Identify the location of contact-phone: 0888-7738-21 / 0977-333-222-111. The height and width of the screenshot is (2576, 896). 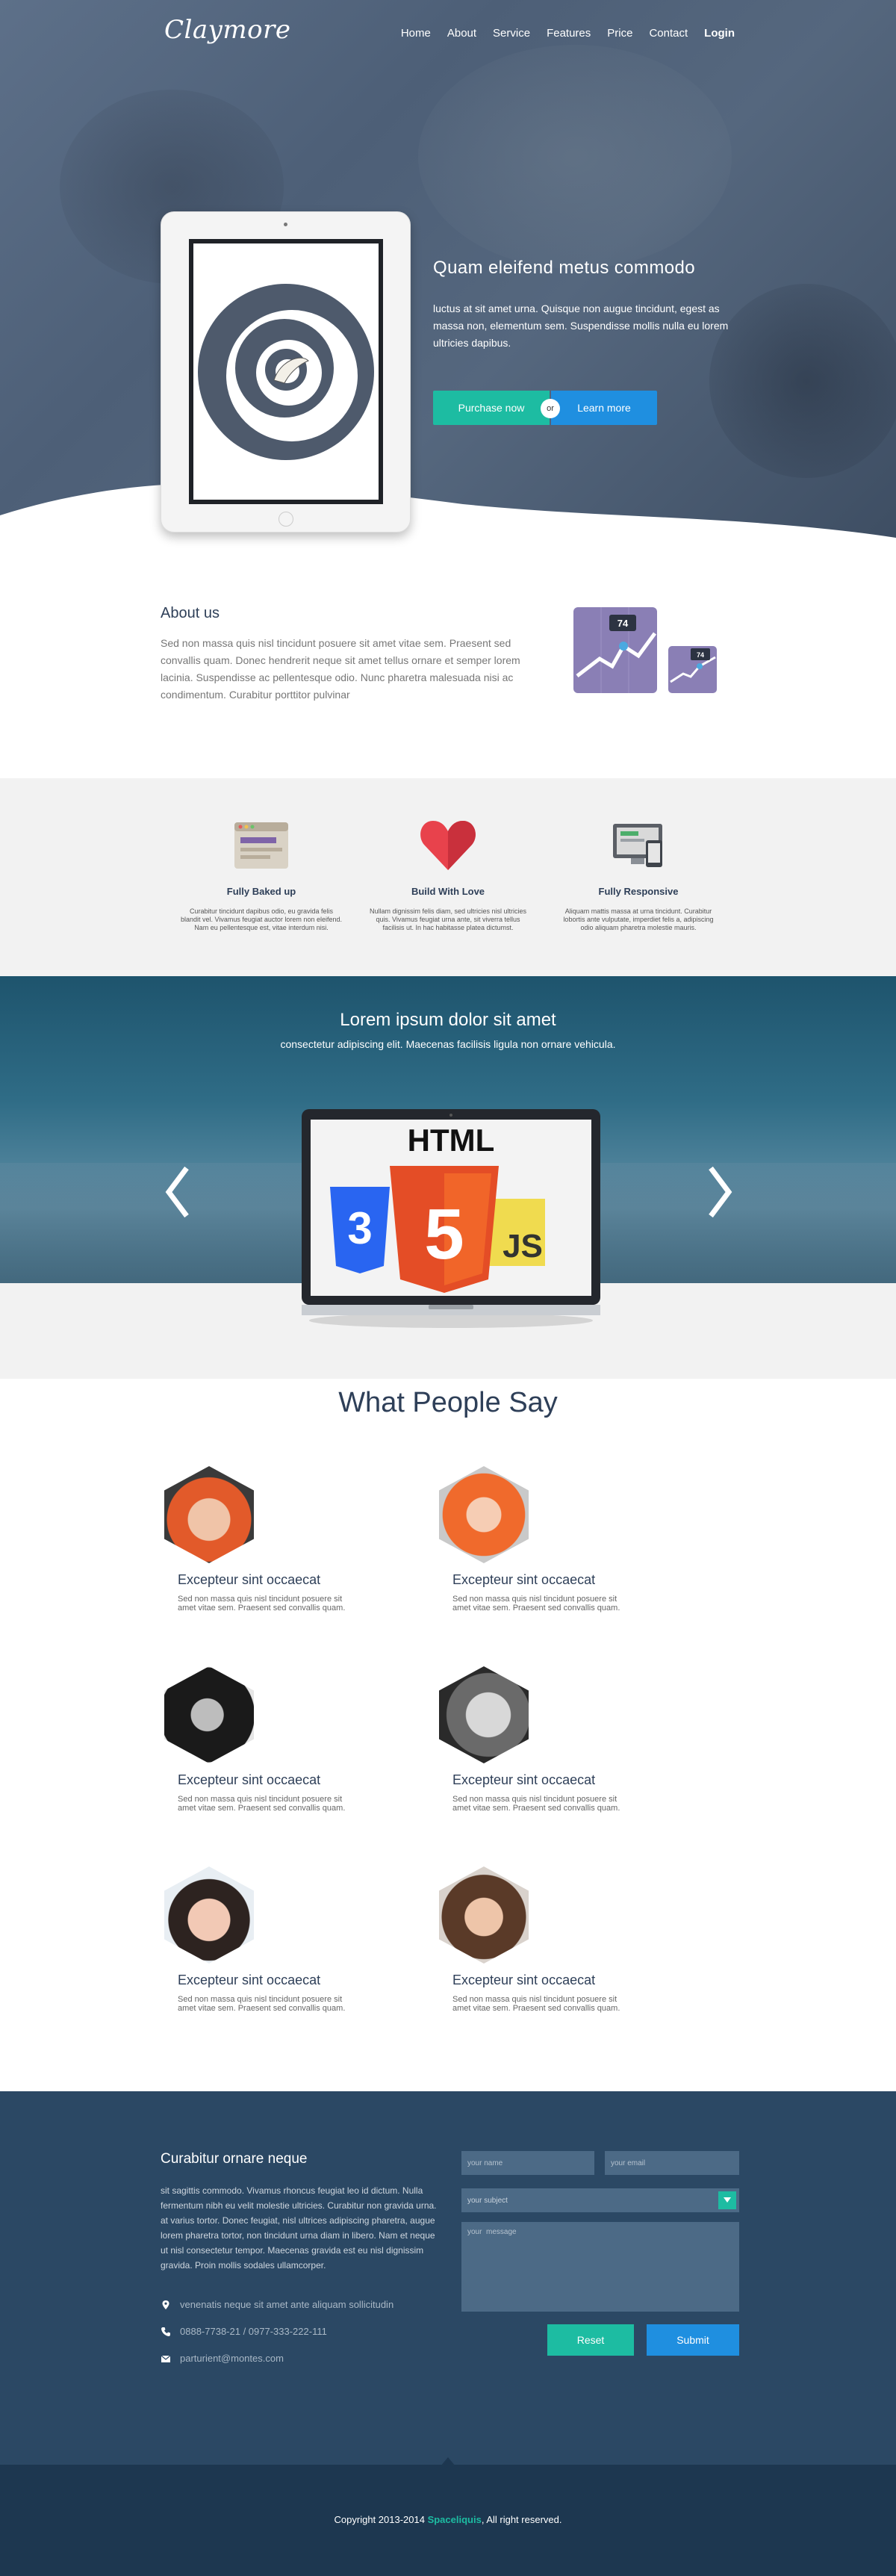
(244, 2332).